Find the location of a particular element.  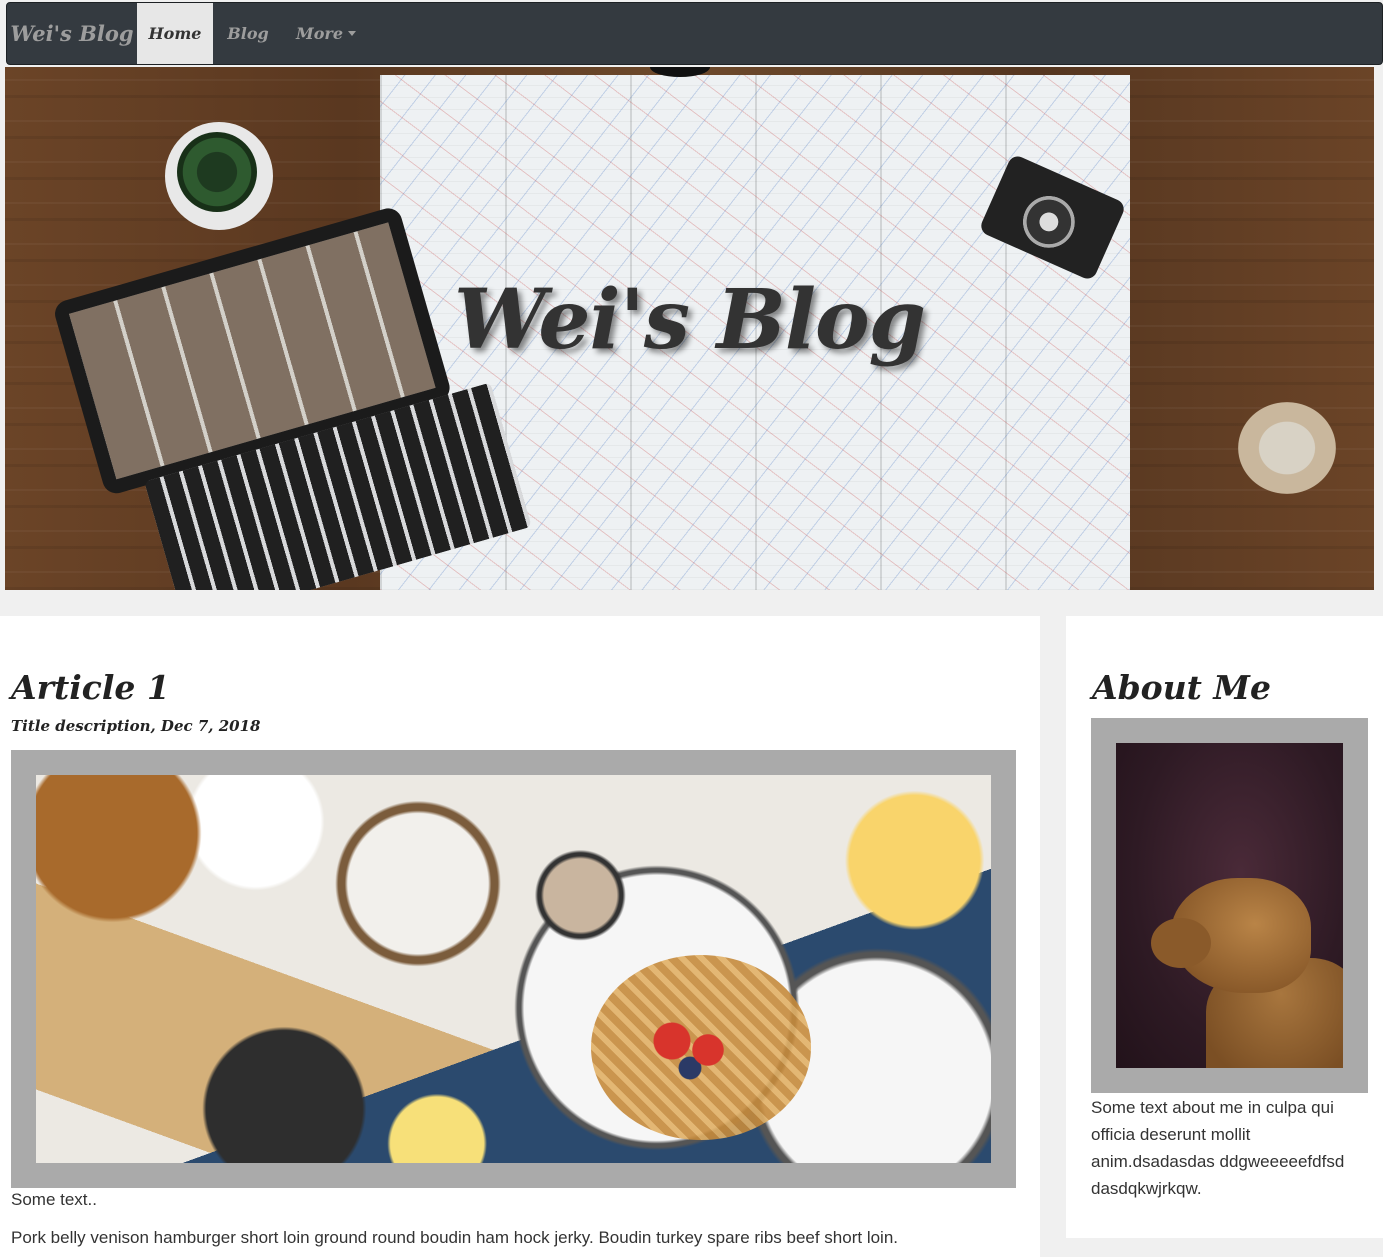

nav-item-blog: Blog is located at coordinates (248, 33).